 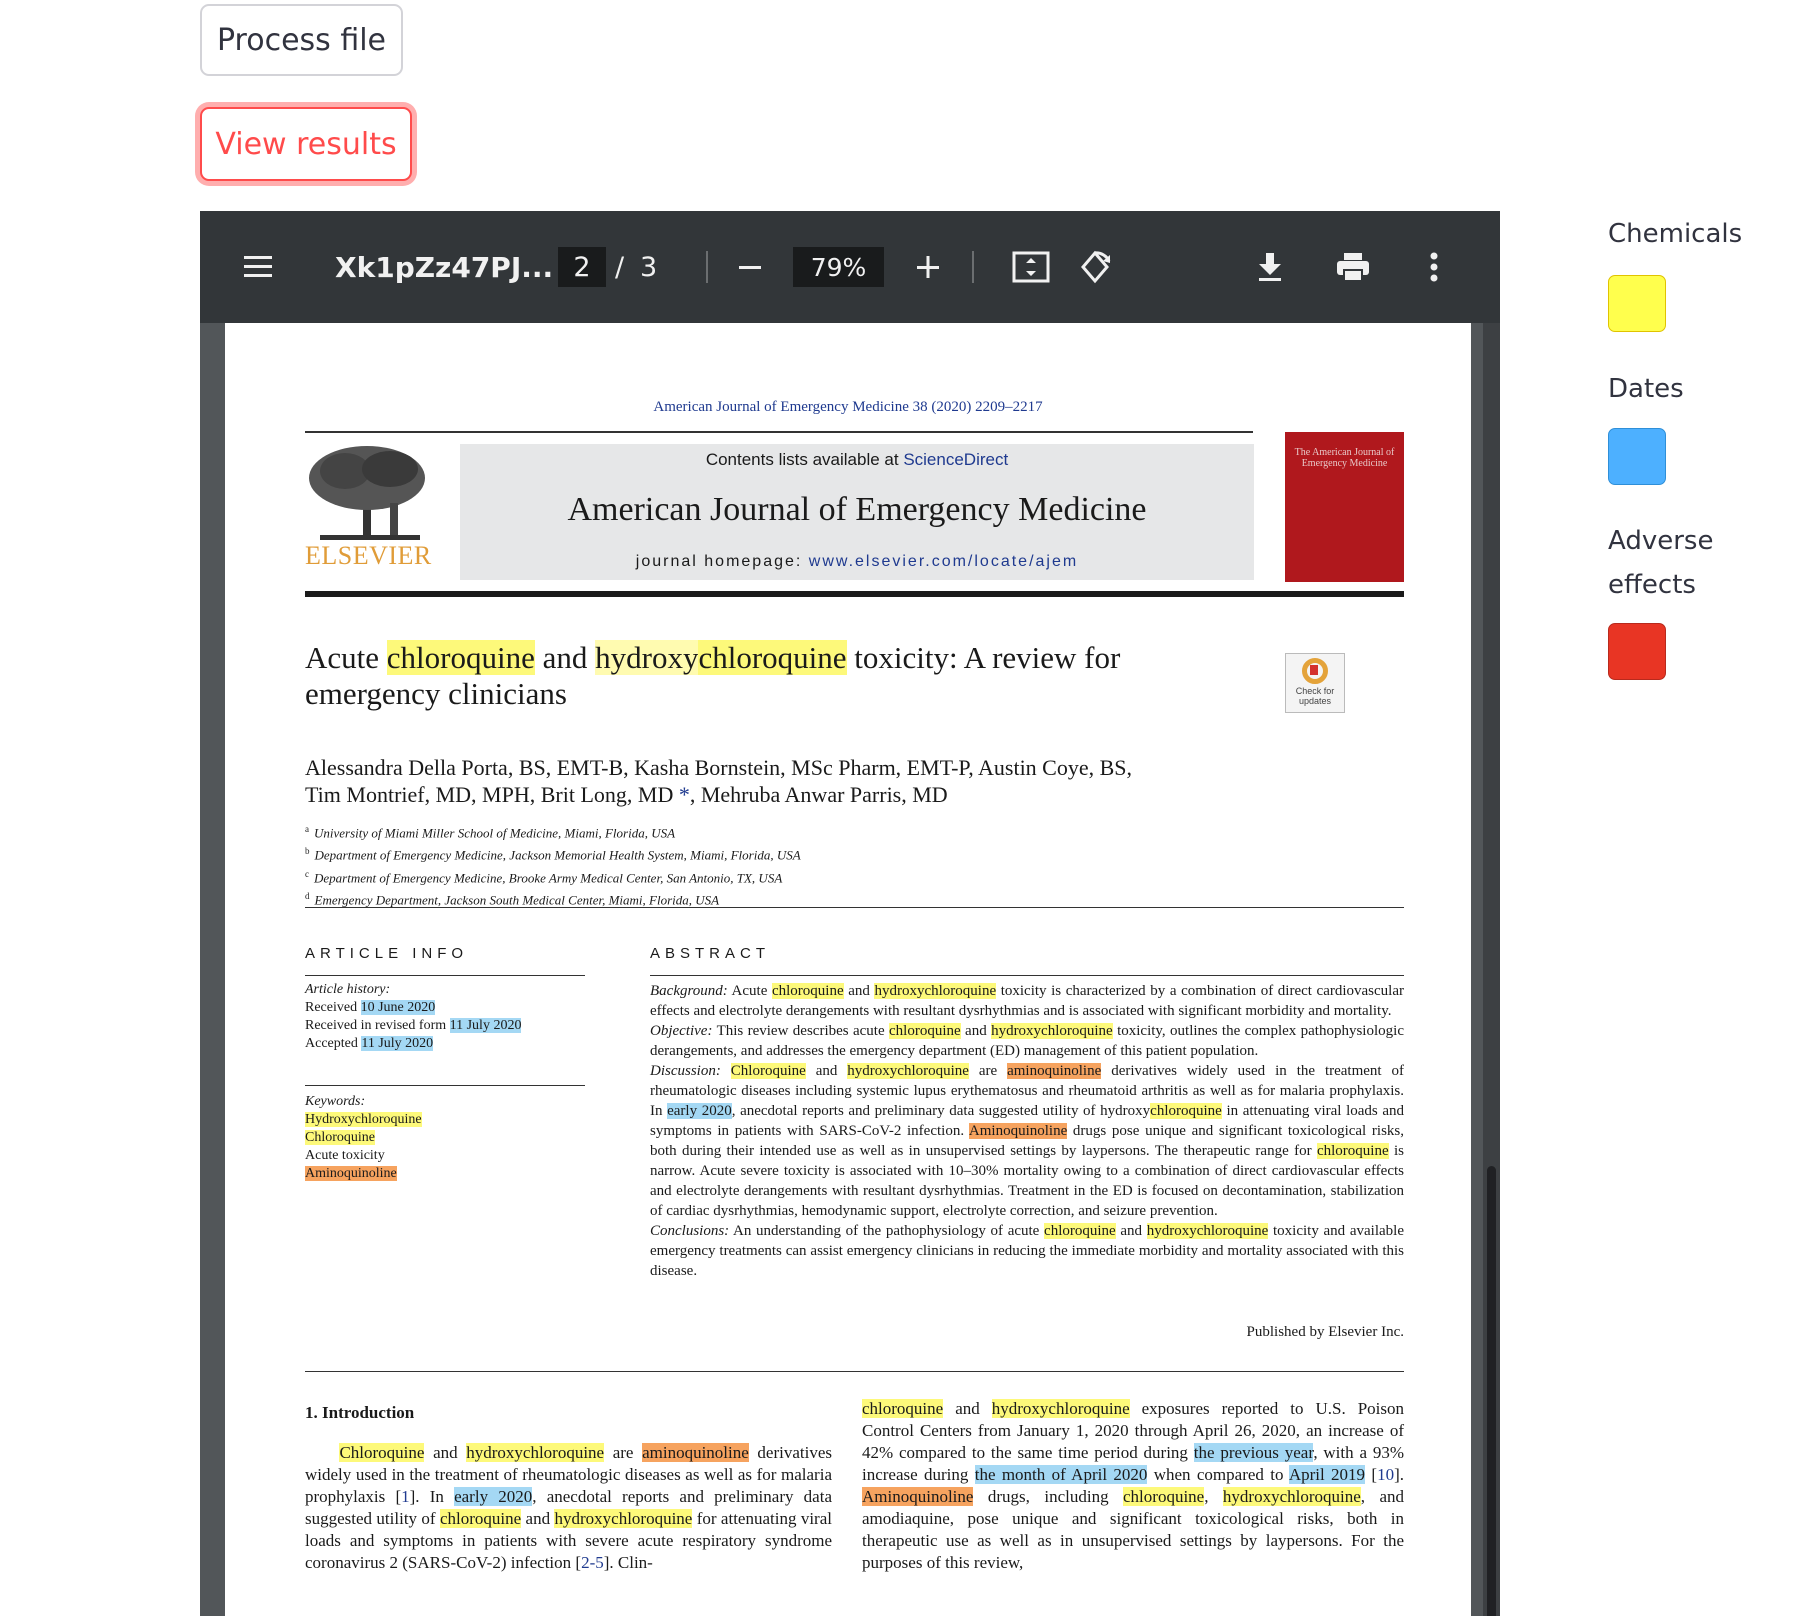 I want to click on zoom-in-icon, so click(x=928, y=267).